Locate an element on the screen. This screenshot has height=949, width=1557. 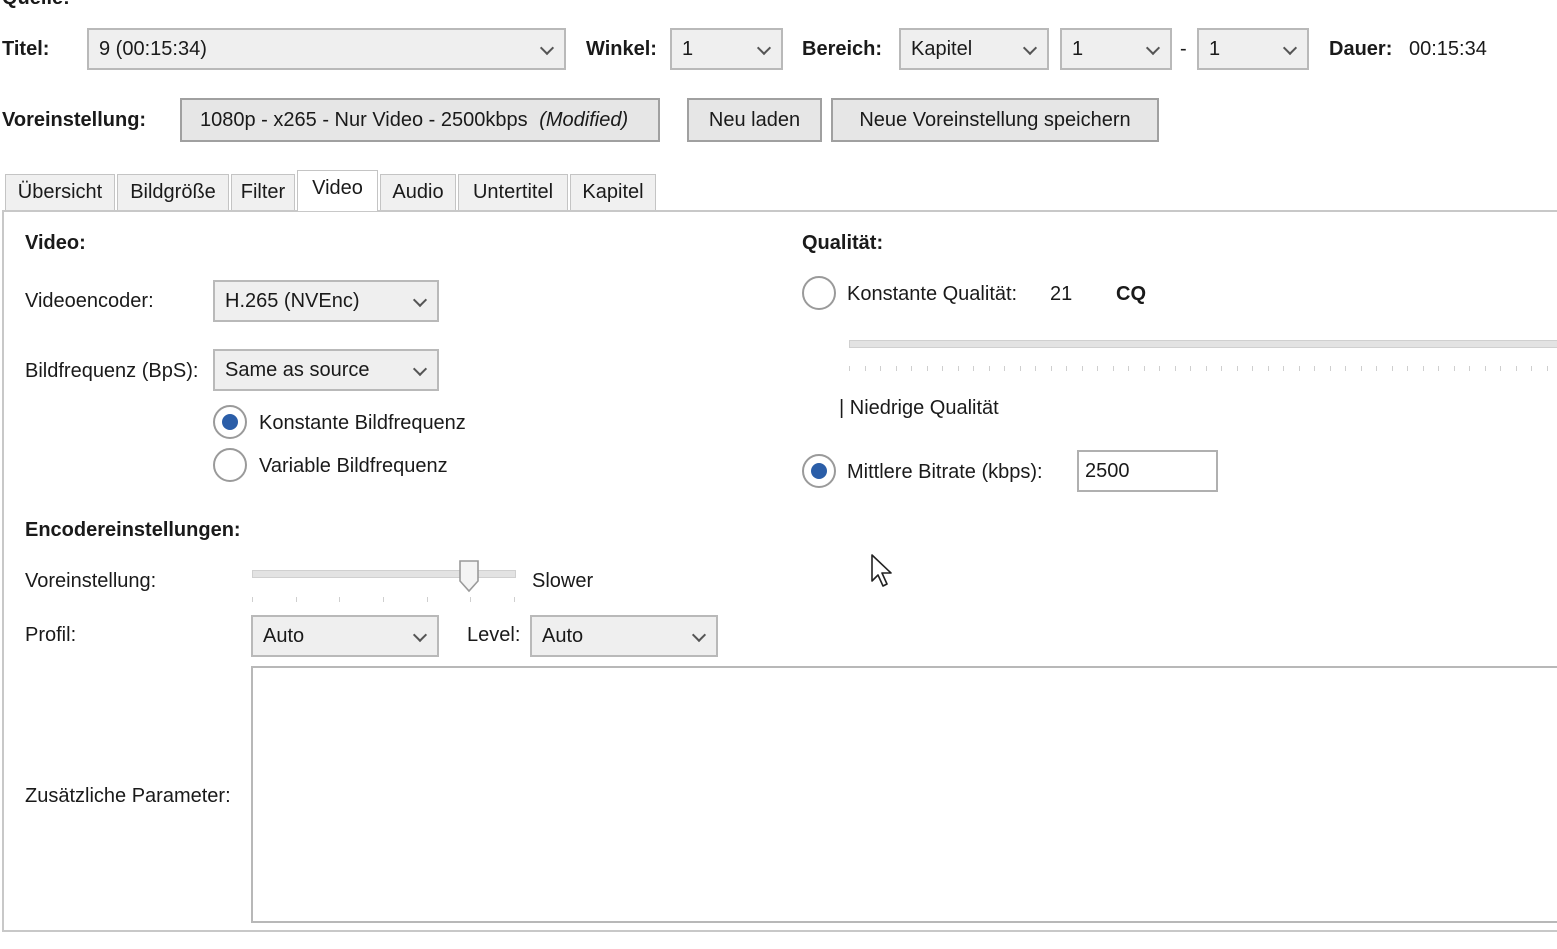
preset-label: Voreinstellung: is located at coordinates (74, 120).